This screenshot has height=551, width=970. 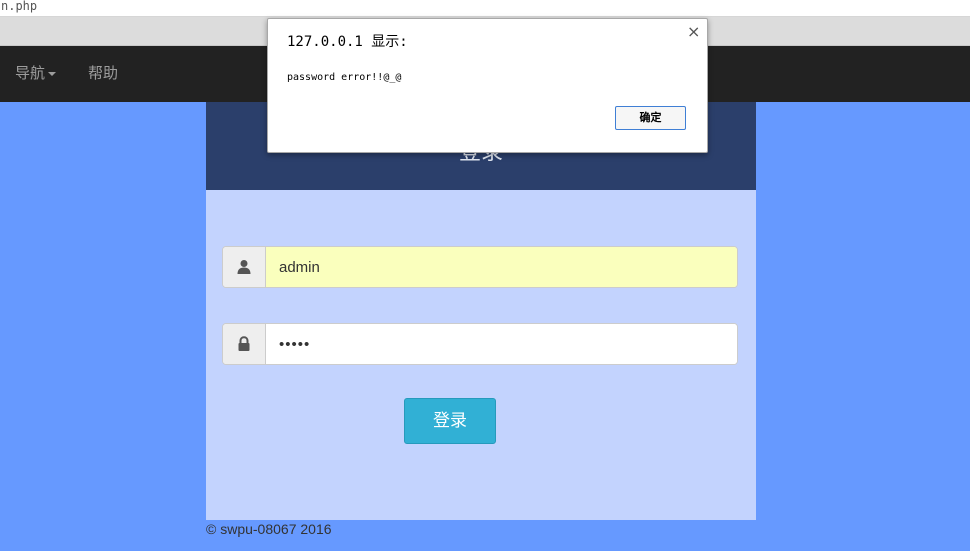 What do you see at coordinates (450, 421) in the screenshot?
I see `login-button: 登录` at bounding box center [450, 421].